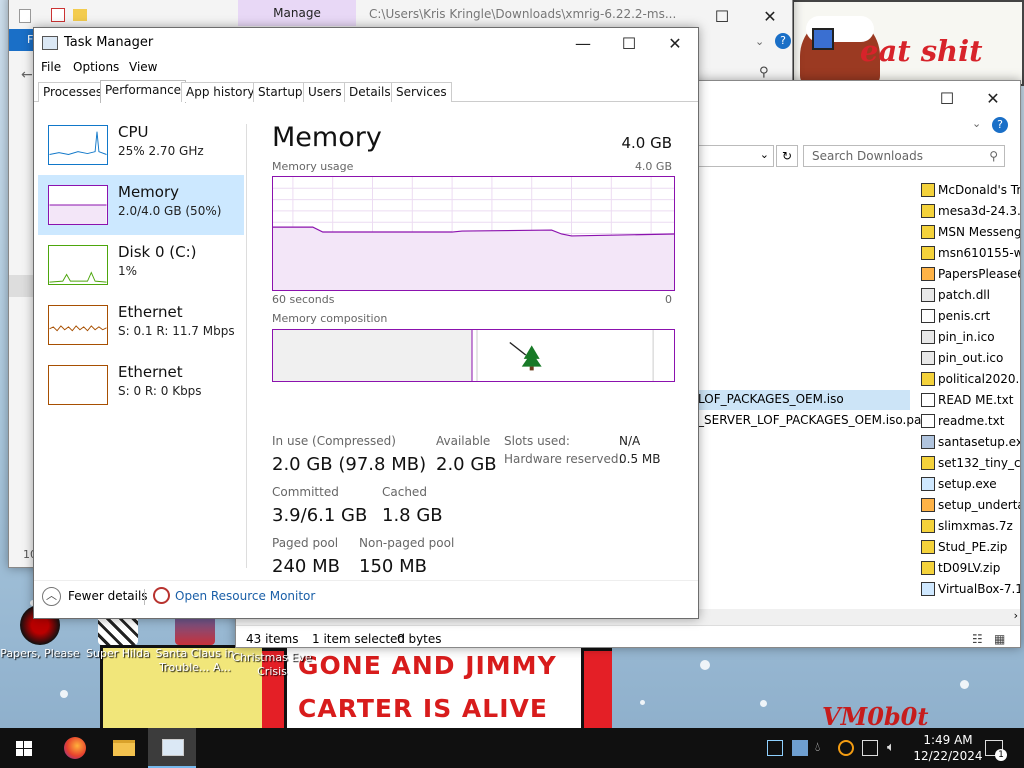  Describe the element at coordinates (970, 294) in the screenshot. I see `file-list-item: patch.dll` at that location.